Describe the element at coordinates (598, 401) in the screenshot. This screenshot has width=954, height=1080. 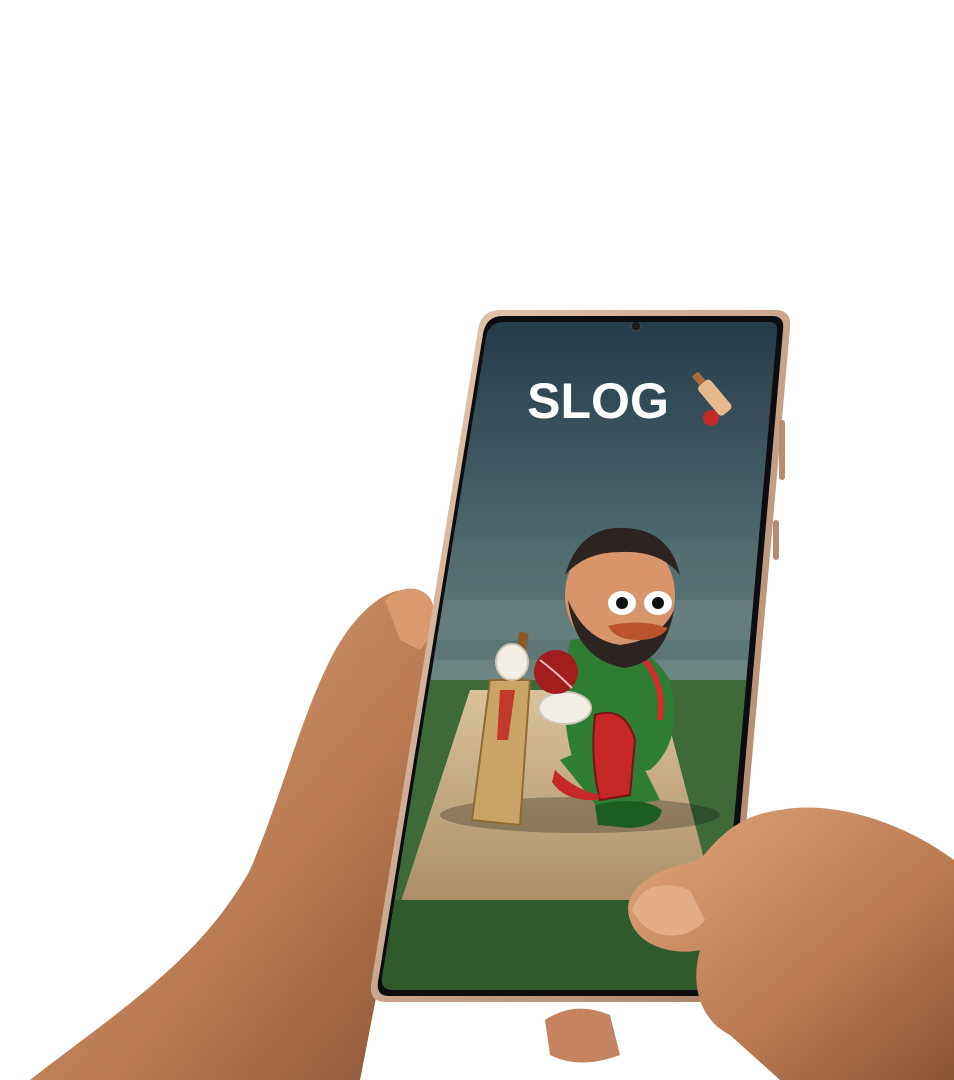
I see `app-title: SLOG` at that location.